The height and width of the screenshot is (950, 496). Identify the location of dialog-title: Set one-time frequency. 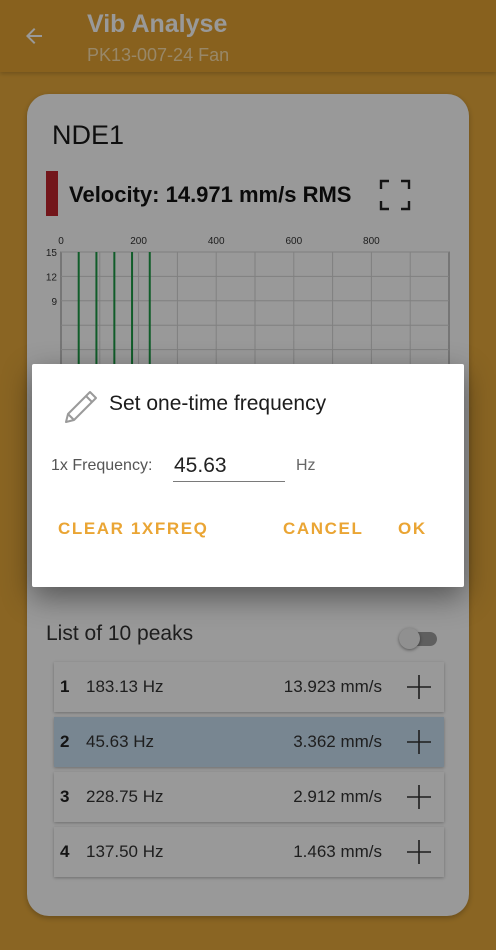
(218, 403).